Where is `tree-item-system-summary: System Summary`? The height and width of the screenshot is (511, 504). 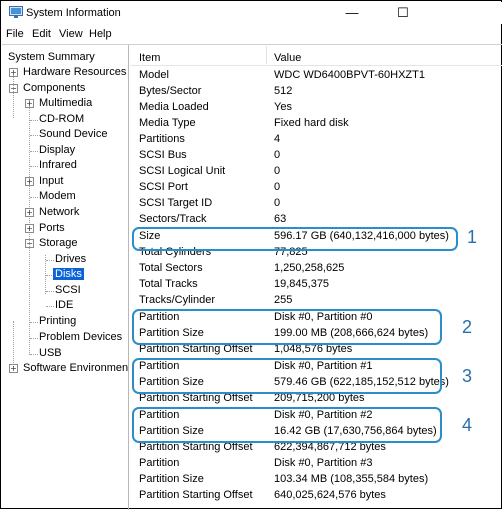 tree-item-system-summary: System Summary is located at coordinates (51, 57).